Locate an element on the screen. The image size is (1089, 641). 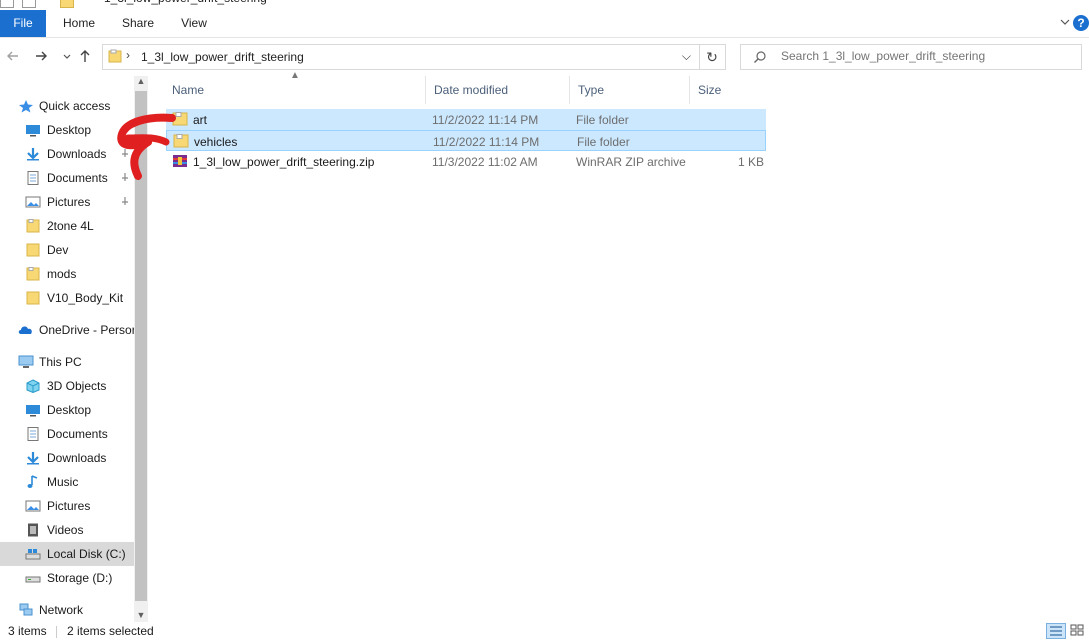
sidebar-item-label: 2tone 4L is located at coordinates (70, 226).